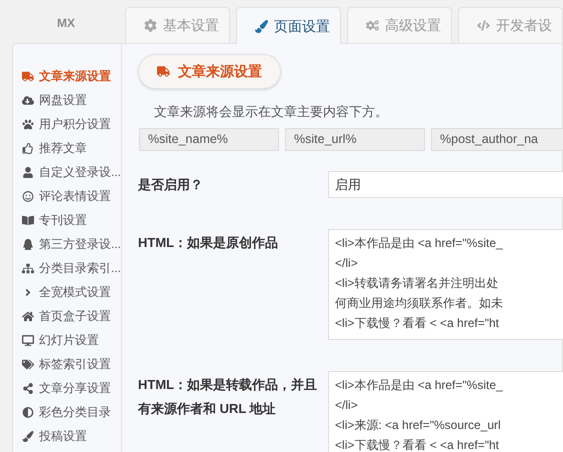 This screenshot has width=563, height=452. I want to click on sidebar-item: 投稿设置, so click(54, 436).